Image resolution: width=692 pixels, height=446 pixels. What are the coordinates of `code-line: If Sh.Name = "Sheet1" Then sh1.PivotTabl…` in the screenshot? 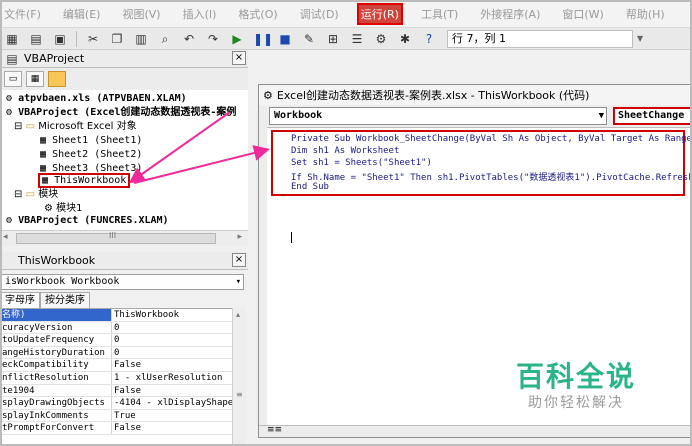 It's located at (491, 176).